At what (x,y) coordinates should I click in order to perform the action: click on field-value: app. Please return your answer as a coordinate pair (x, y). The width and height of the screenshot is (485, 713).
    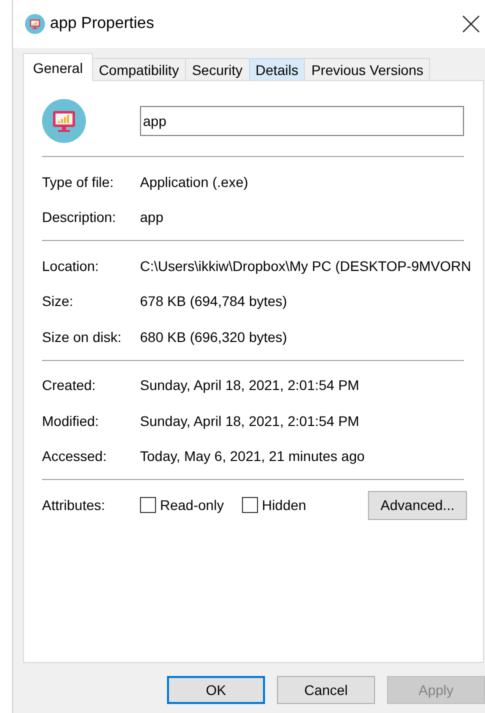
    Looking at the image, I should click on (152, 217).